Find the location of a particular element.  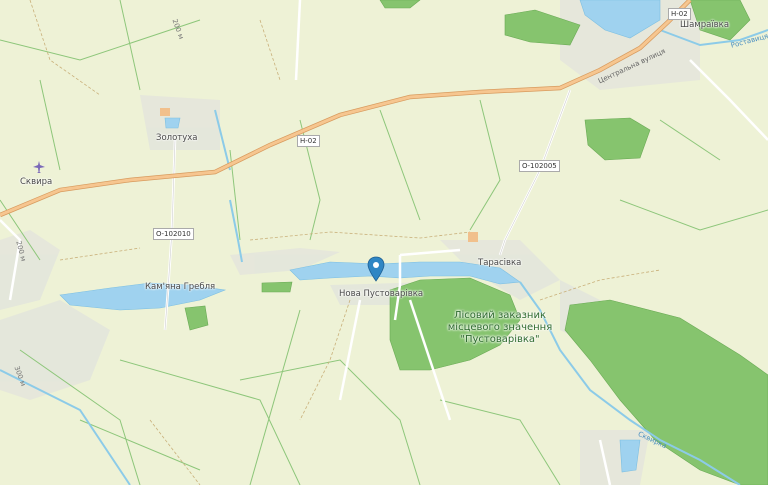

reserve-label-line3: "Пустоварівка" is located at coordinates (500, 339).